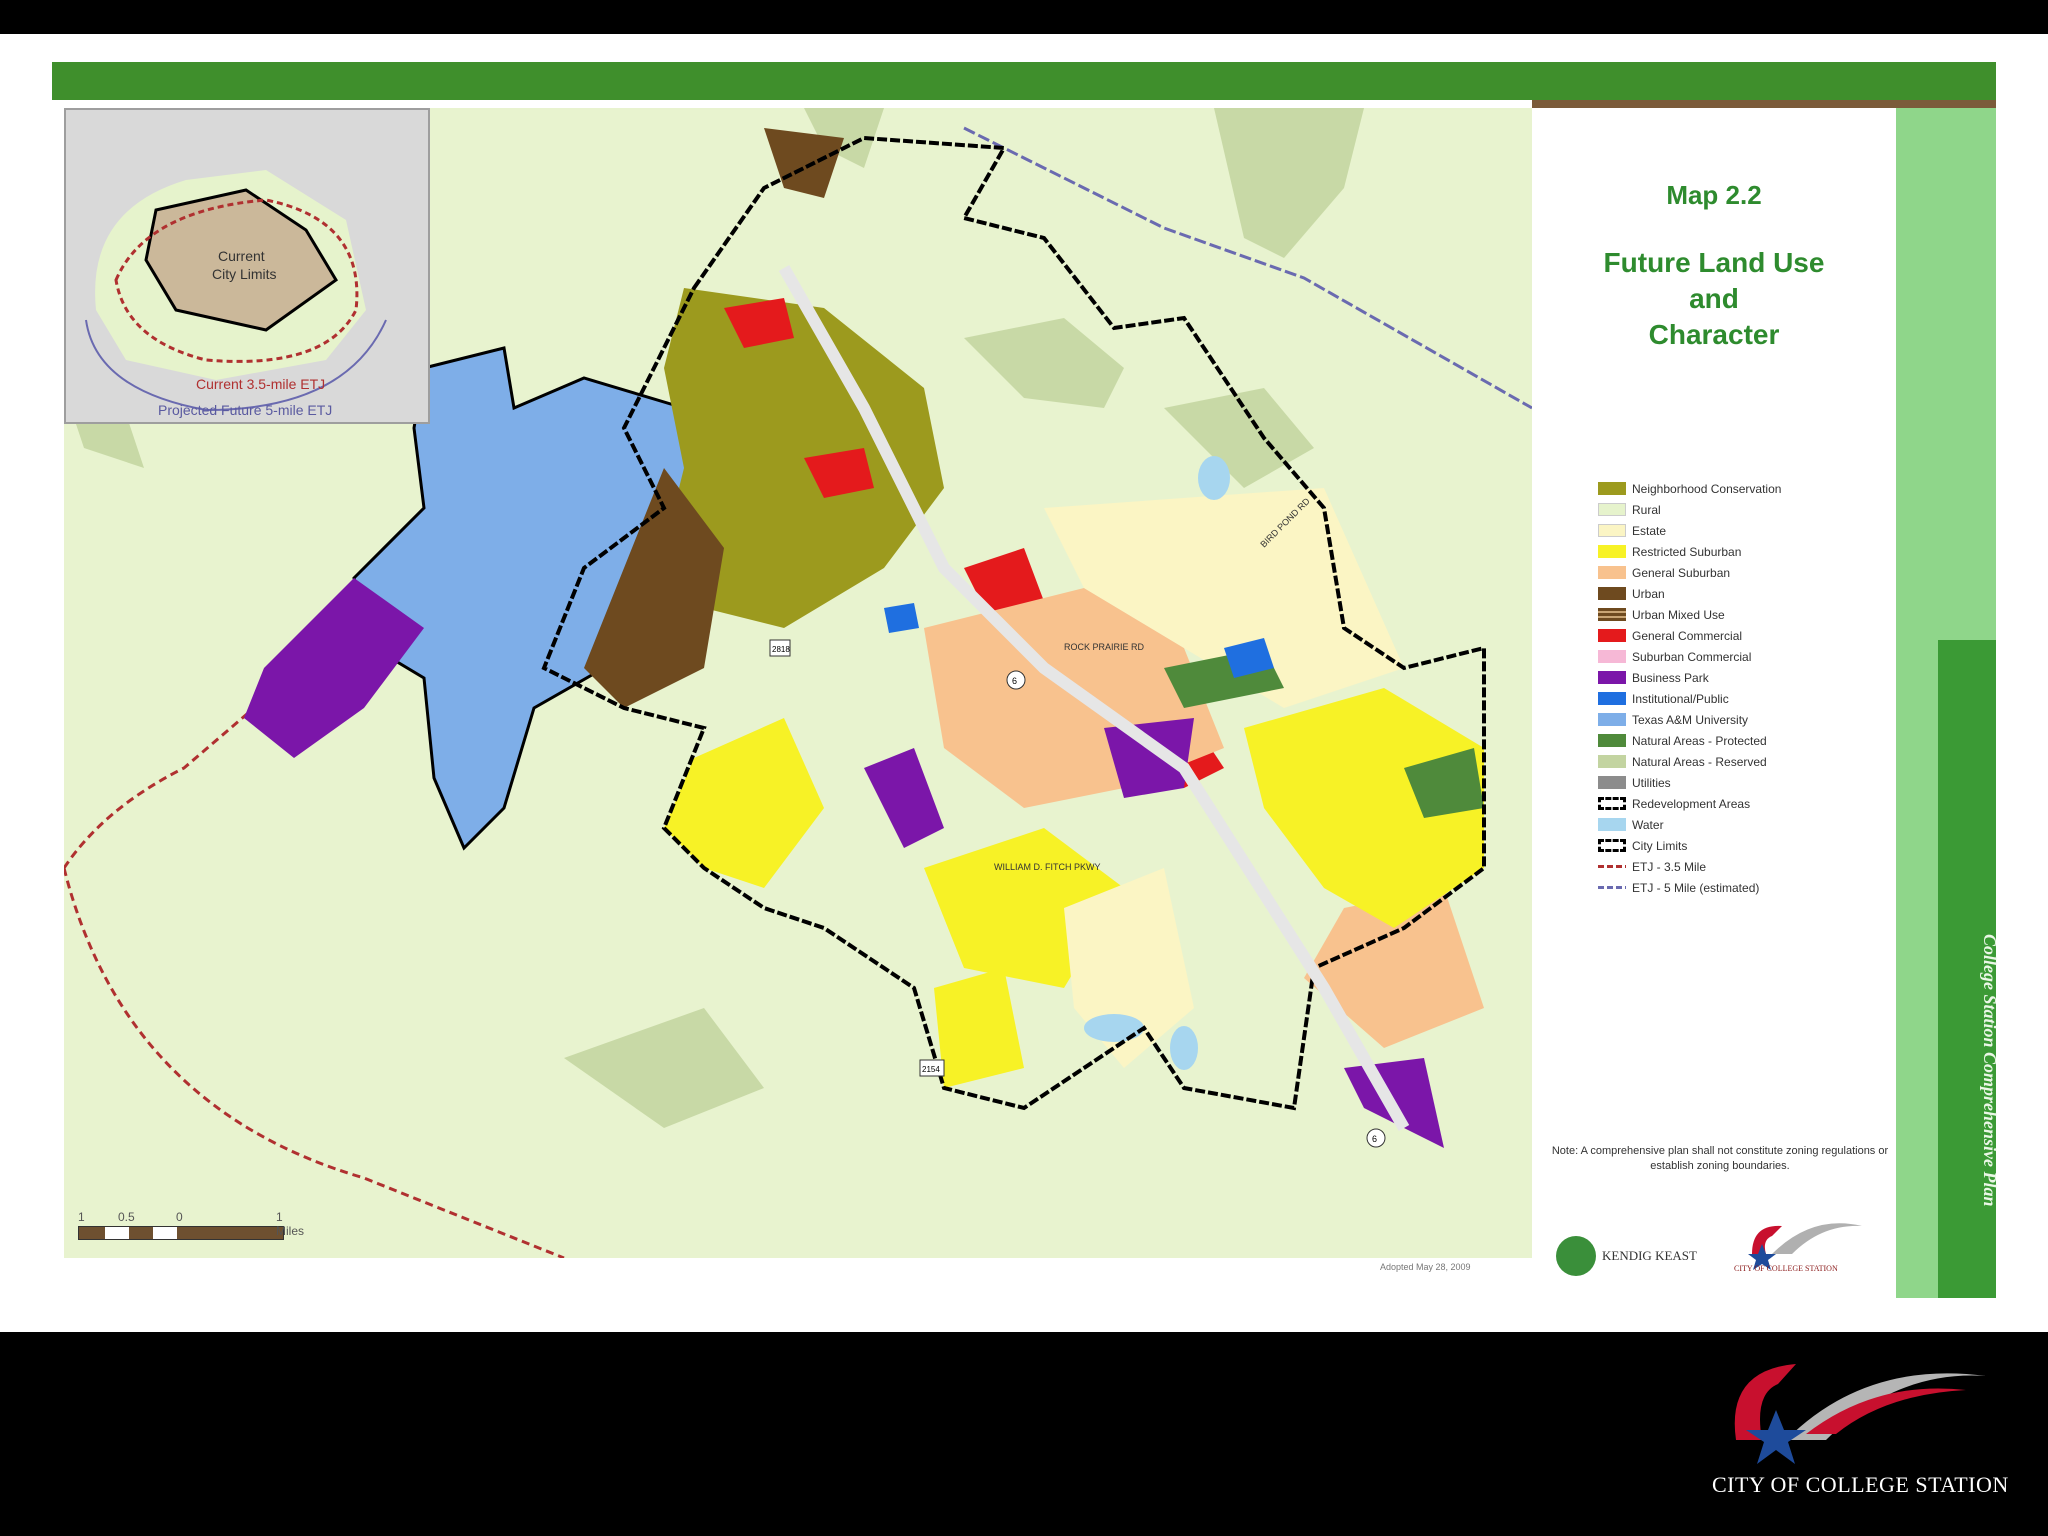 The image size is (2048, 1536). What do you see at coordinates (1860, 1484) in the screenshot?
I see `footer-city-name: CITY OF COLLEGE STATION` at bounding box center [1860, 1484].